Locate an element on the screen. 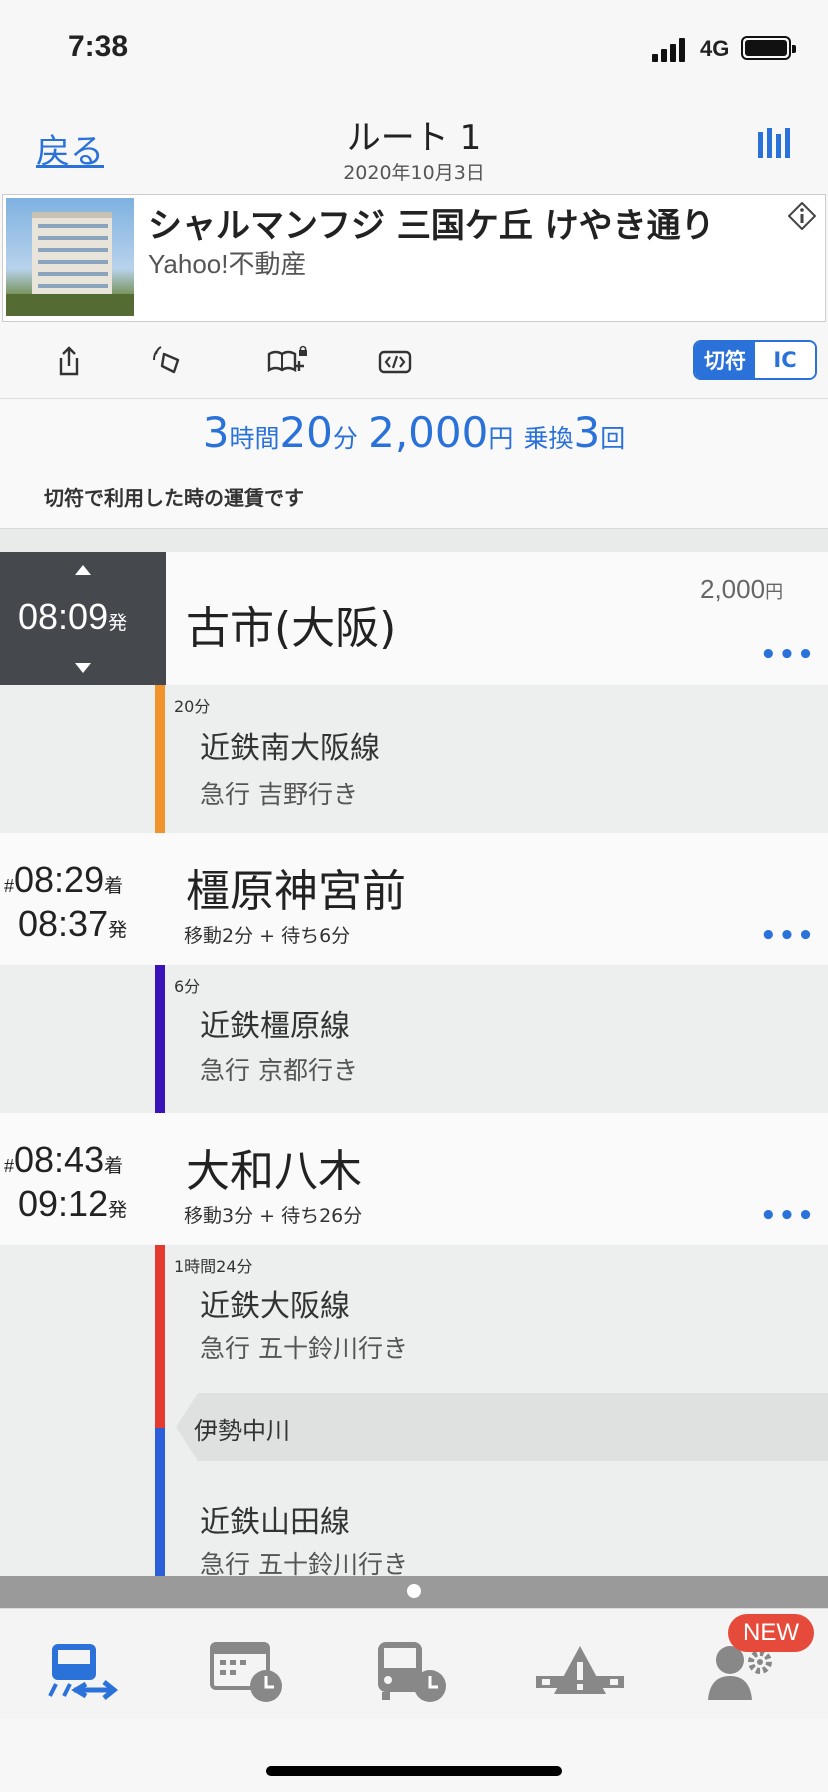 The width and height of the screenshot is (828, 1792). segment-duration: 6分 is located at coordinates (187, 986).